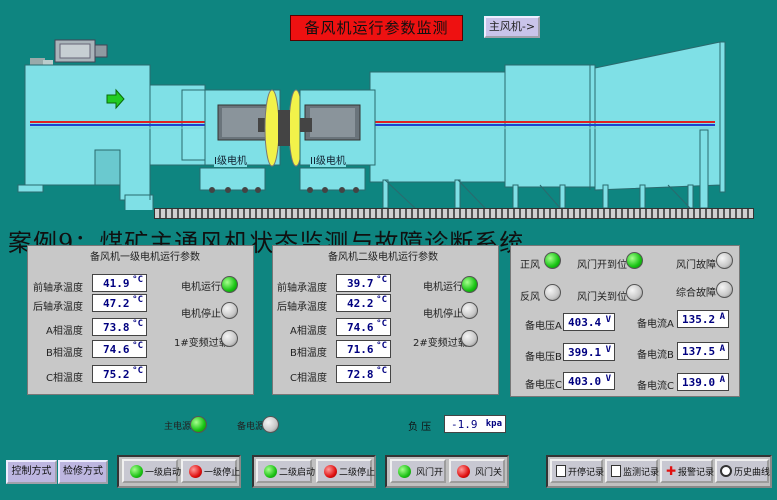 The height and width of the screenshot is (500, 777). Describe the element at coordinates (703, 351) in the screenshot. I see `current-value: 137.5 A` at that location.